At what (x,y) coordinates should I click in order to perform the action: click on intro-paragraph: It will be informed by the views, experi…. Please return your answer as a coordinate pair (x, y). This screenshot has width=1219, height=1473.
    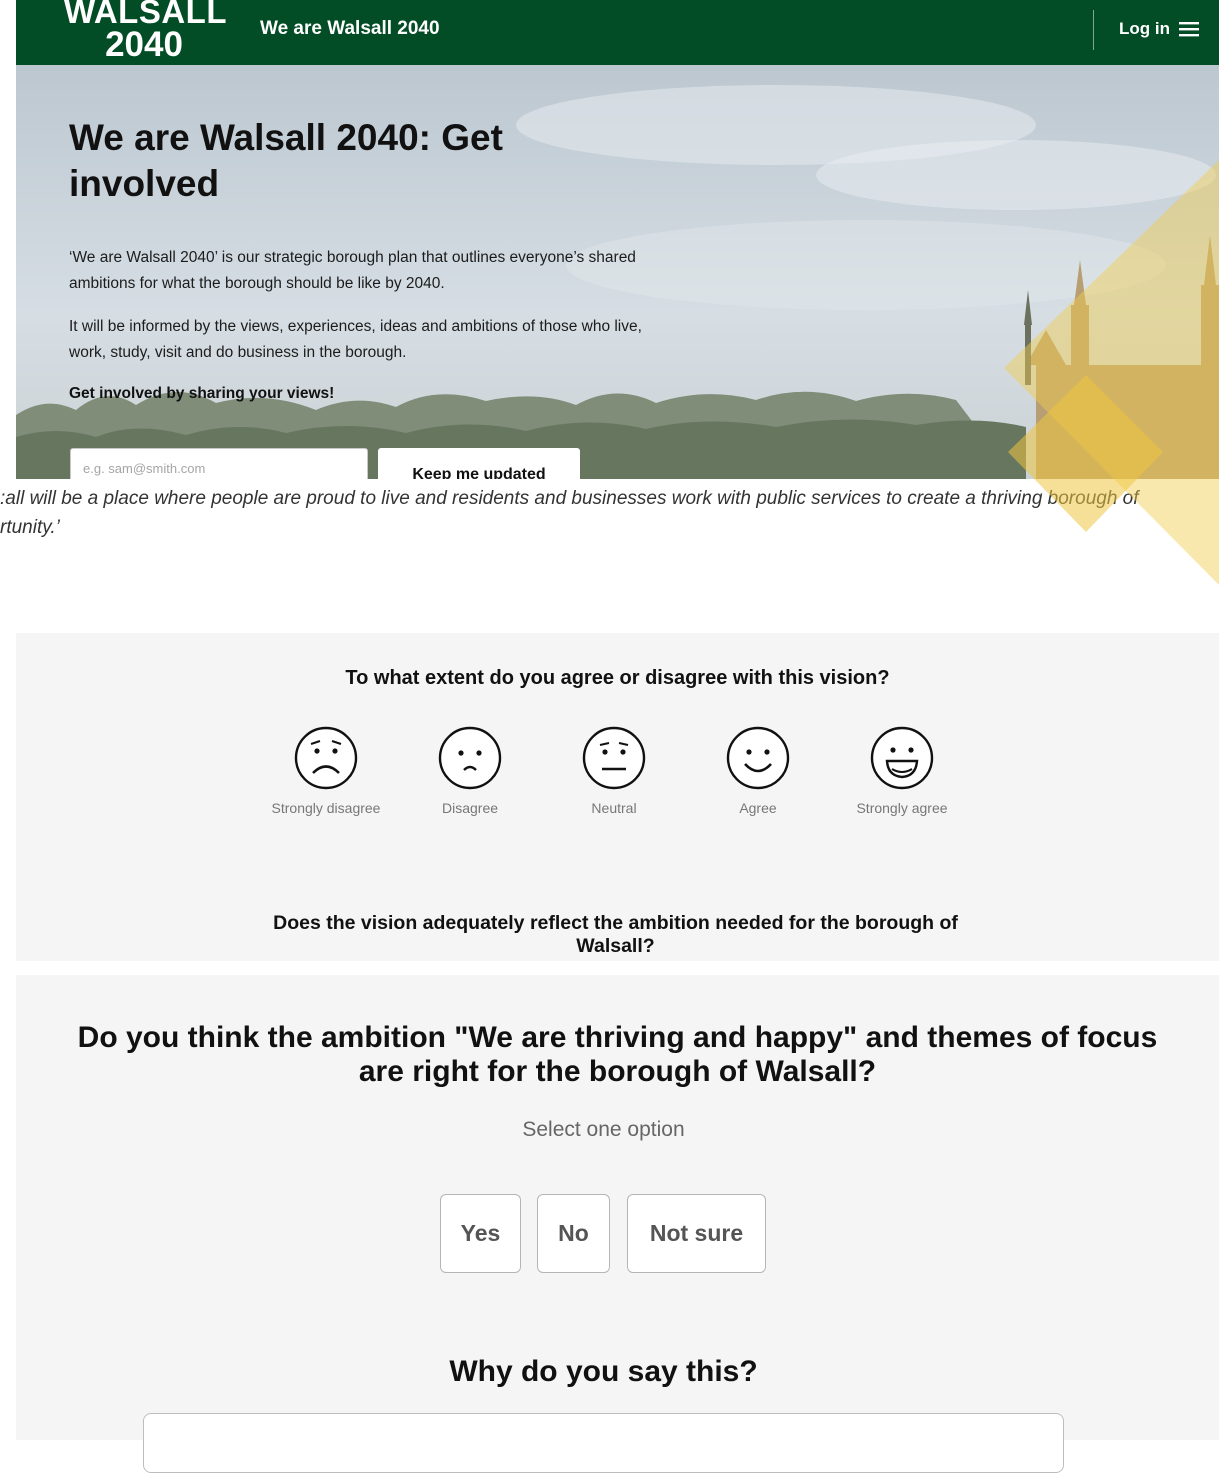
    Looking at the image, I should click on (355, 339).